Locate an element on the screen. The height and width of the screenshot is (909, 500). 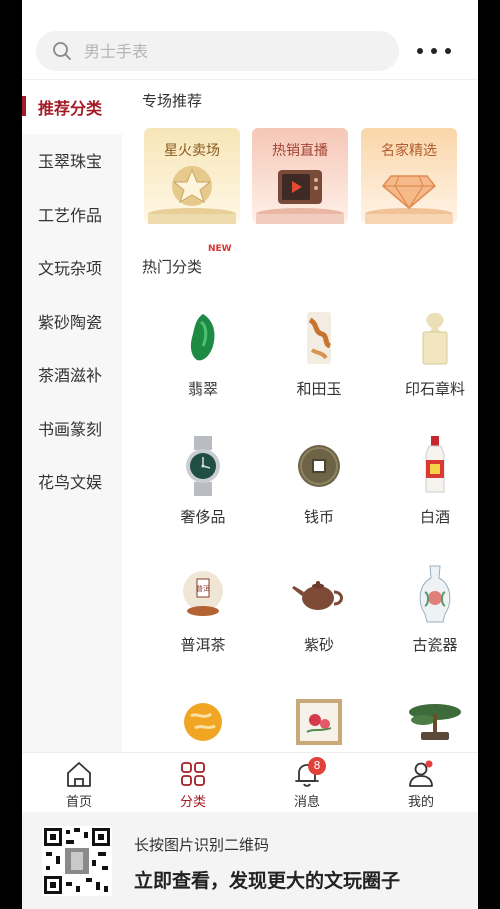
sidebar-item-label: 书画篆刻 is located at coordinates (70, 429).